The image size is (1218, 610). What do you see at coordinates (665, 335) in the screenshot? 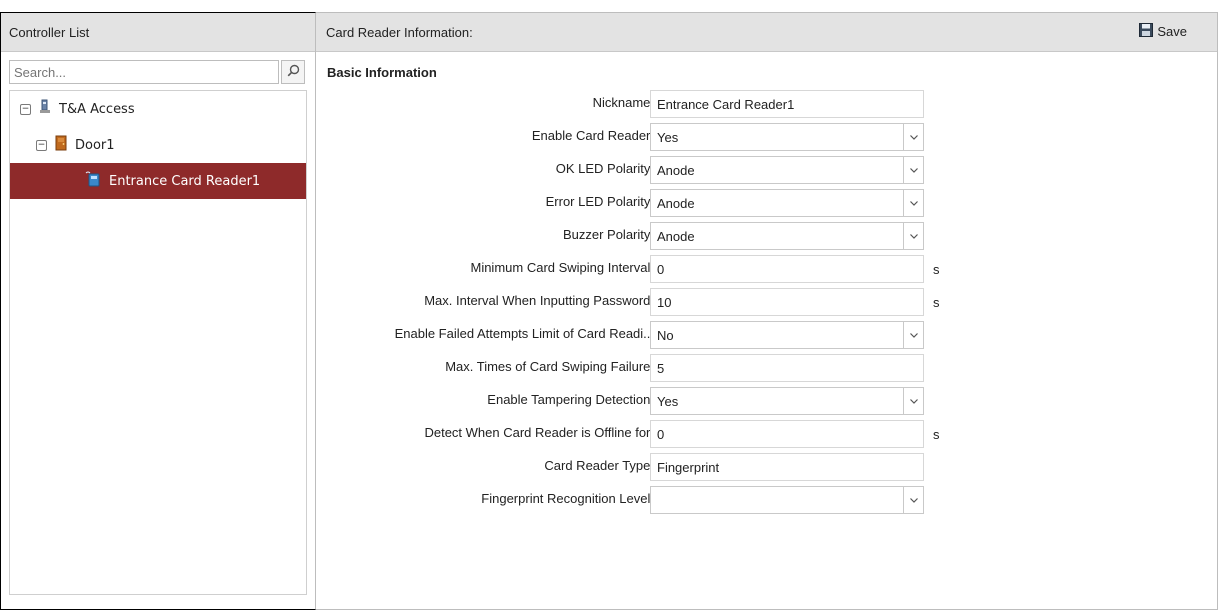
I see `field-value: No` at bounding box center [665, 335].